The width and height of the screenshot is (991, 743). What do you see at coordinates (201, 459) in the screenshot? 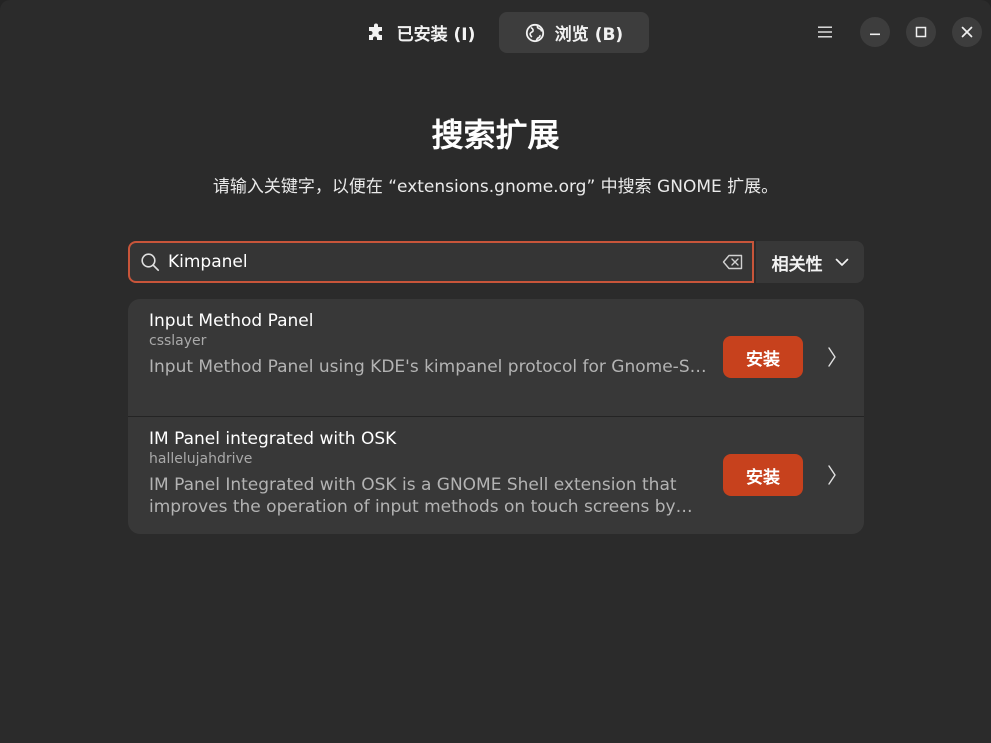
I see `extension-author: hallelujahdrive` at bounding box center [201, 459].